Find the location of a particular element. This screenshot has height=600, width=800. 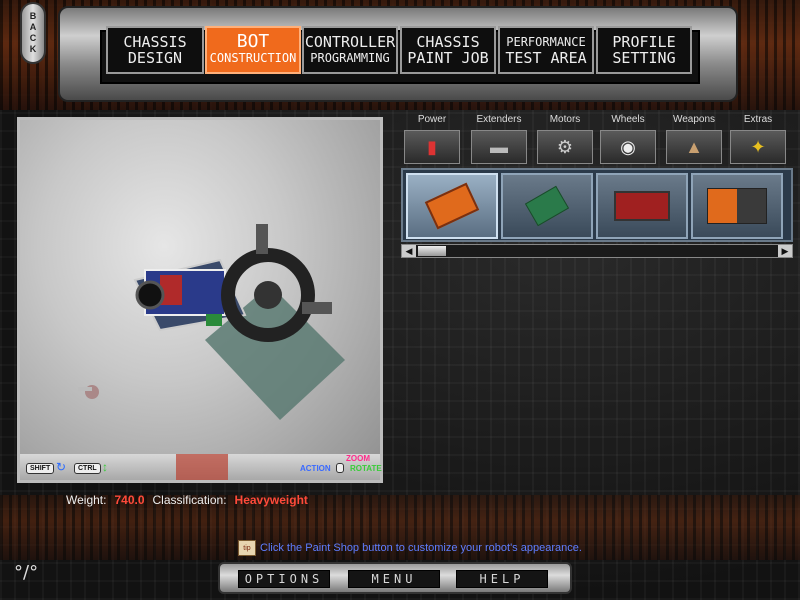

category-button-weapons: ▲ is located at coordinates (694, 147).